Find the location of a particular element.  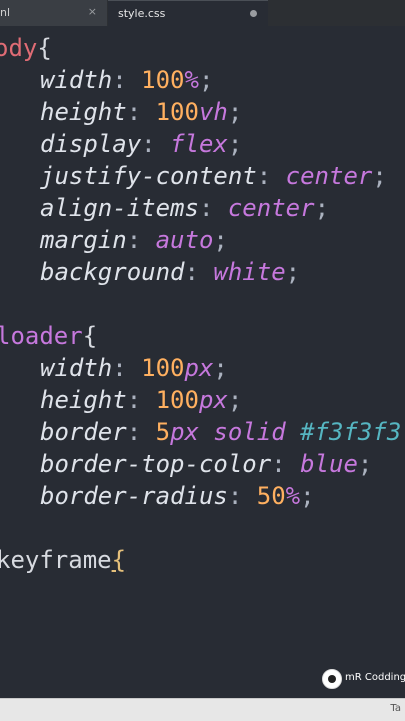

code-line: height: 100px; is located at coordinates (141, 400).